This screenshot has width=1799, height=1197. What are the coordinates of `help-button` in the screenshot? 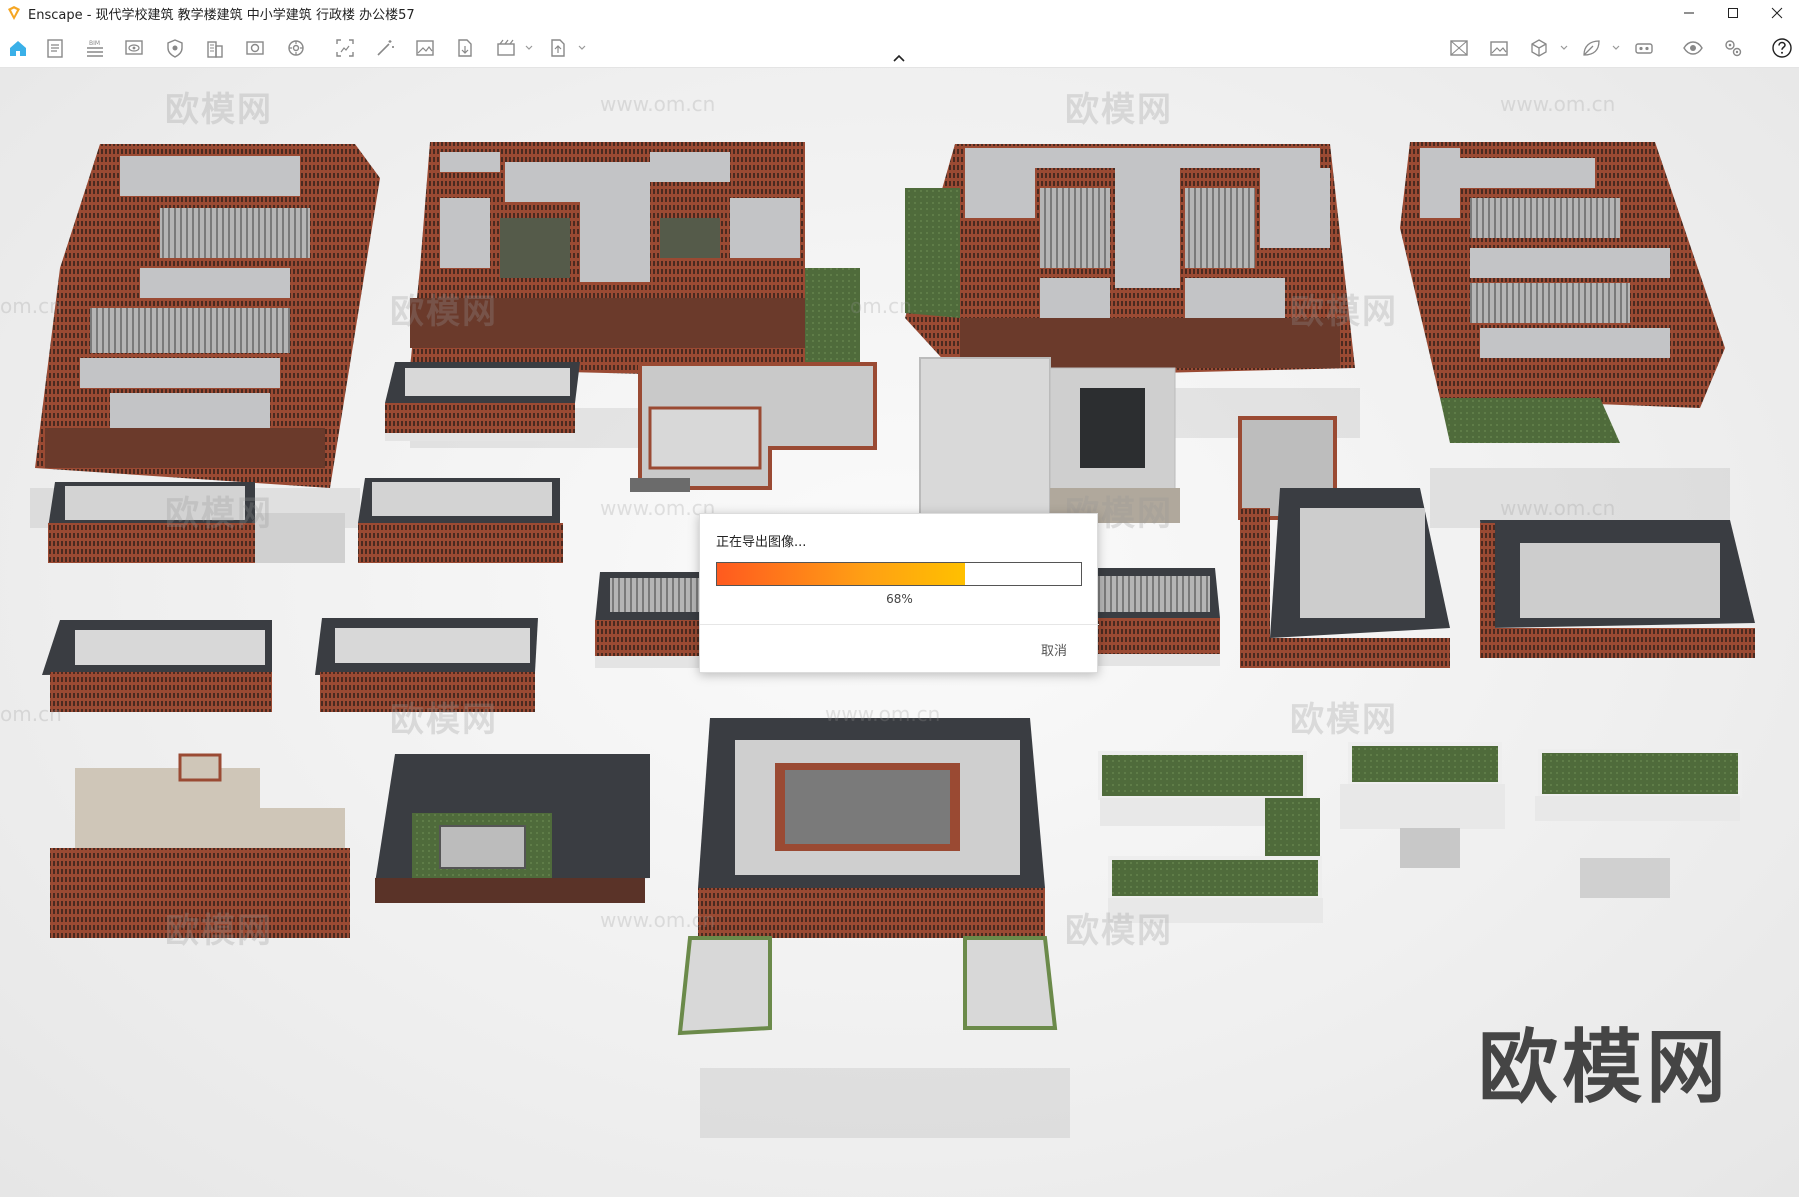 It's located at (1782, 48).